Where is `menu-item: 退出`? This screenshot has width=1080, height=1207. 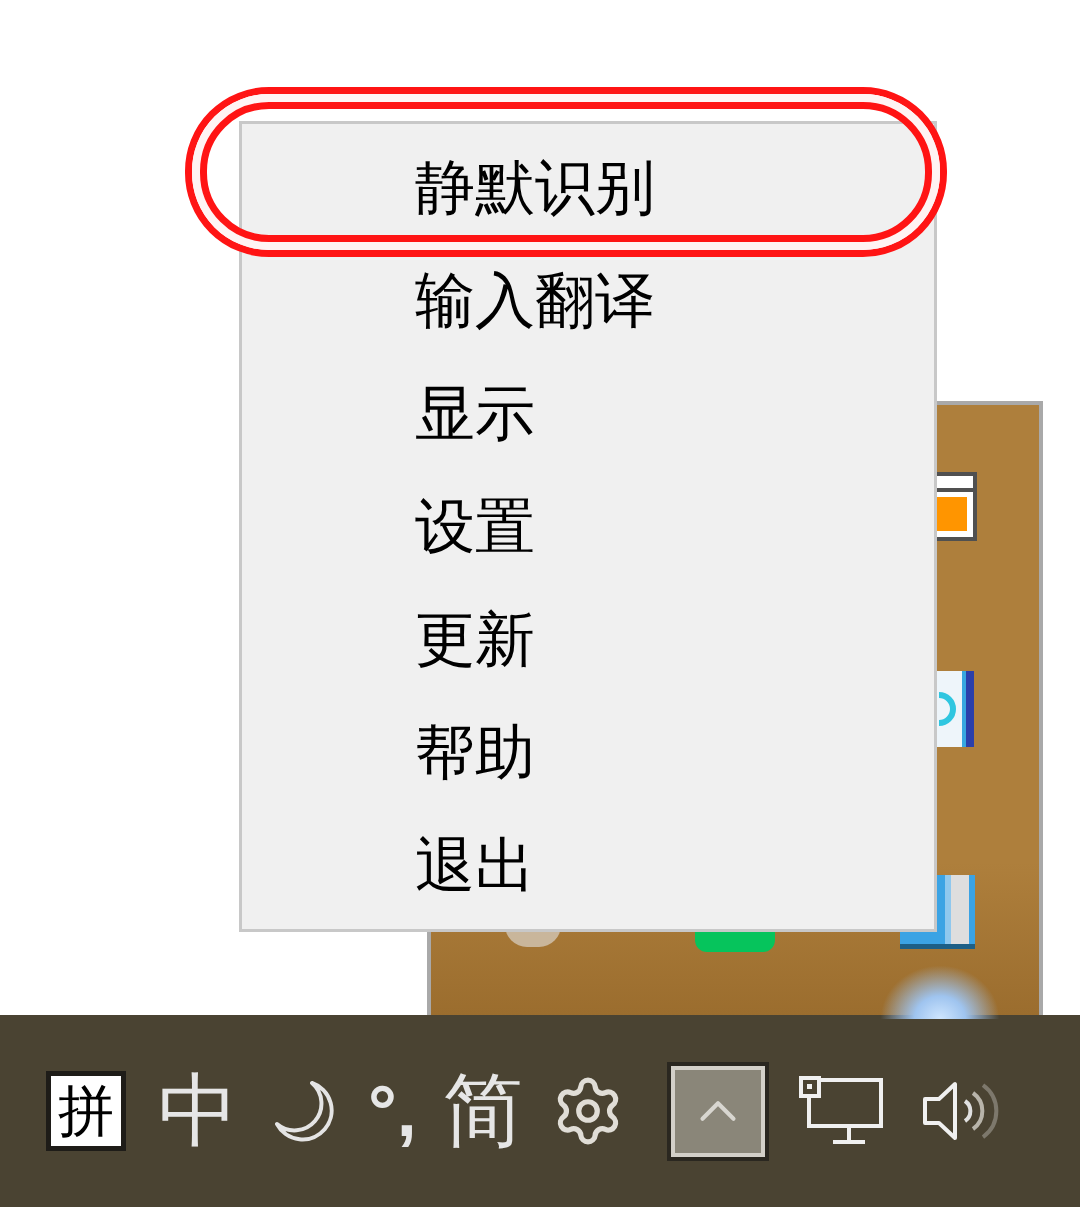
menu-item: 退出 is located at coordinates (588, 865).